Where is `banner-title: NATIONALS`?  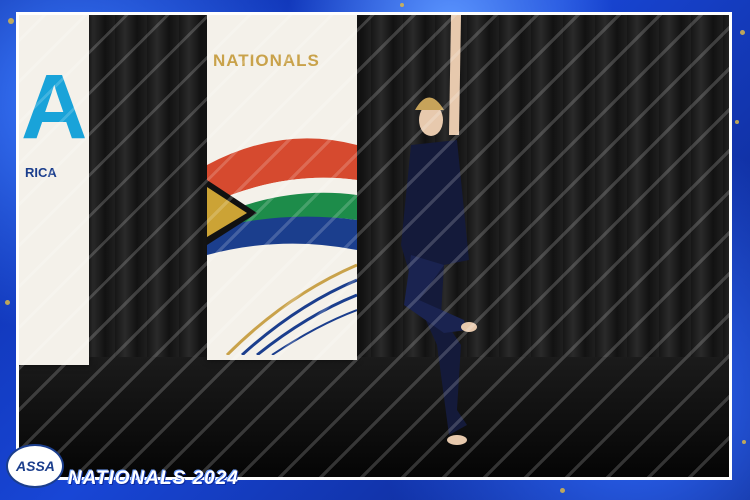
banner-title: NATIONALS is located at coordinates (266, 60).